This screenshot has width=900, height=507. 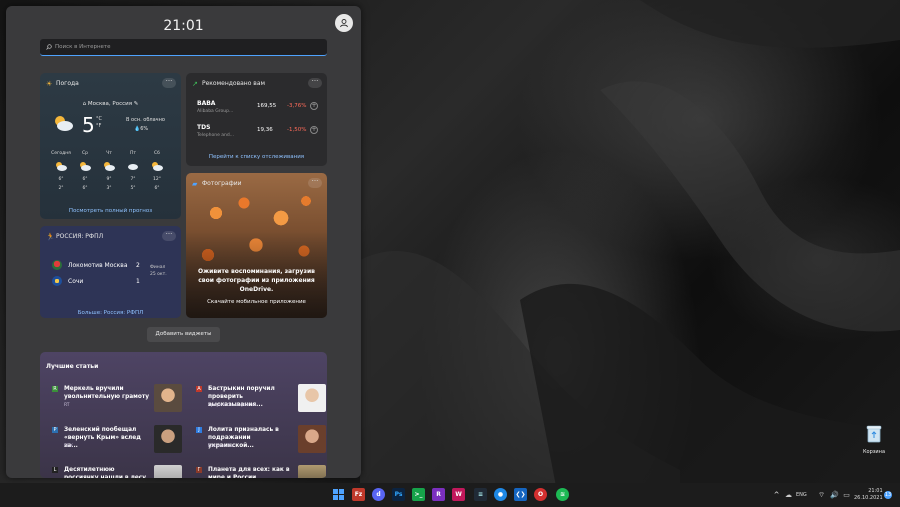 I want to click on unit-fahrenheit: °F, so click(x=98, y=126).